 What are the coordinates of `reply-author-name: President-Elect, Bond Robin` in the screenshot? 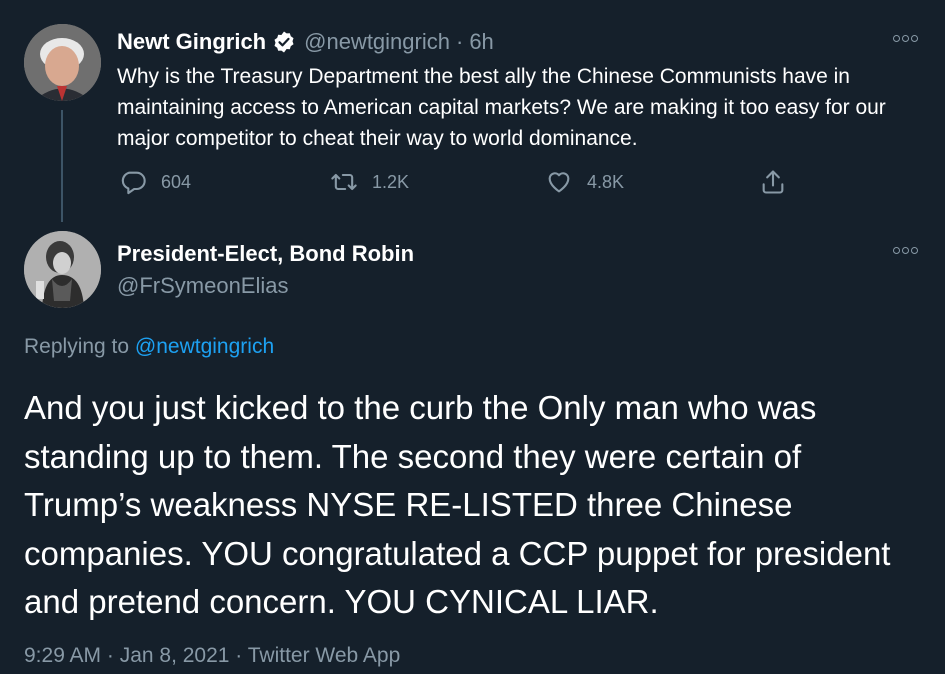 It's located at (265, 254).